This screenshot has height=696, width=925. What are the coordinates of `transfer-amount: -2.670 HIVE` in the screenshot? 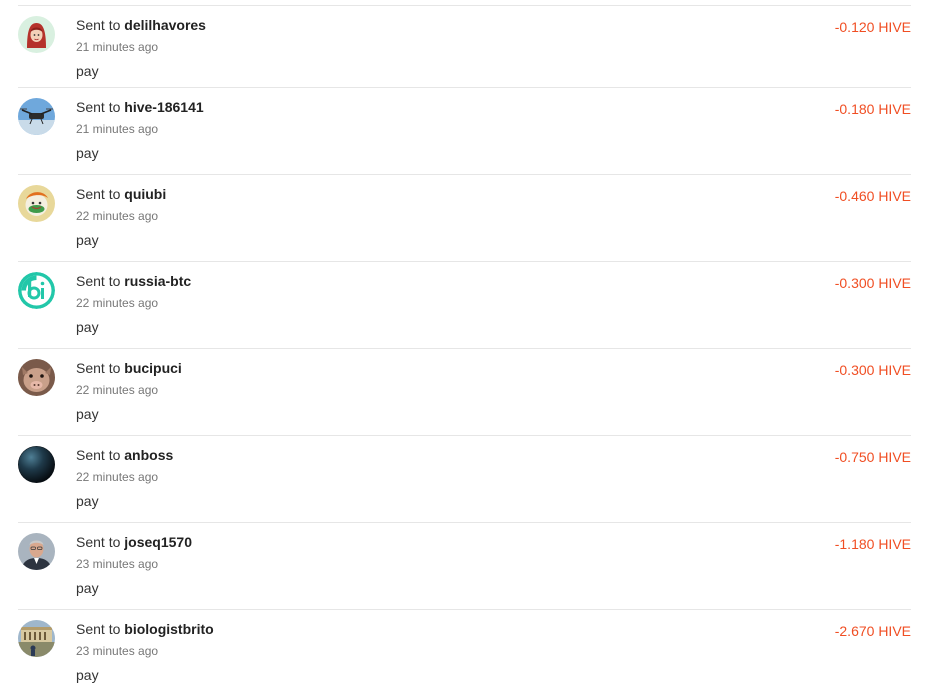 It's located at (872, 631).